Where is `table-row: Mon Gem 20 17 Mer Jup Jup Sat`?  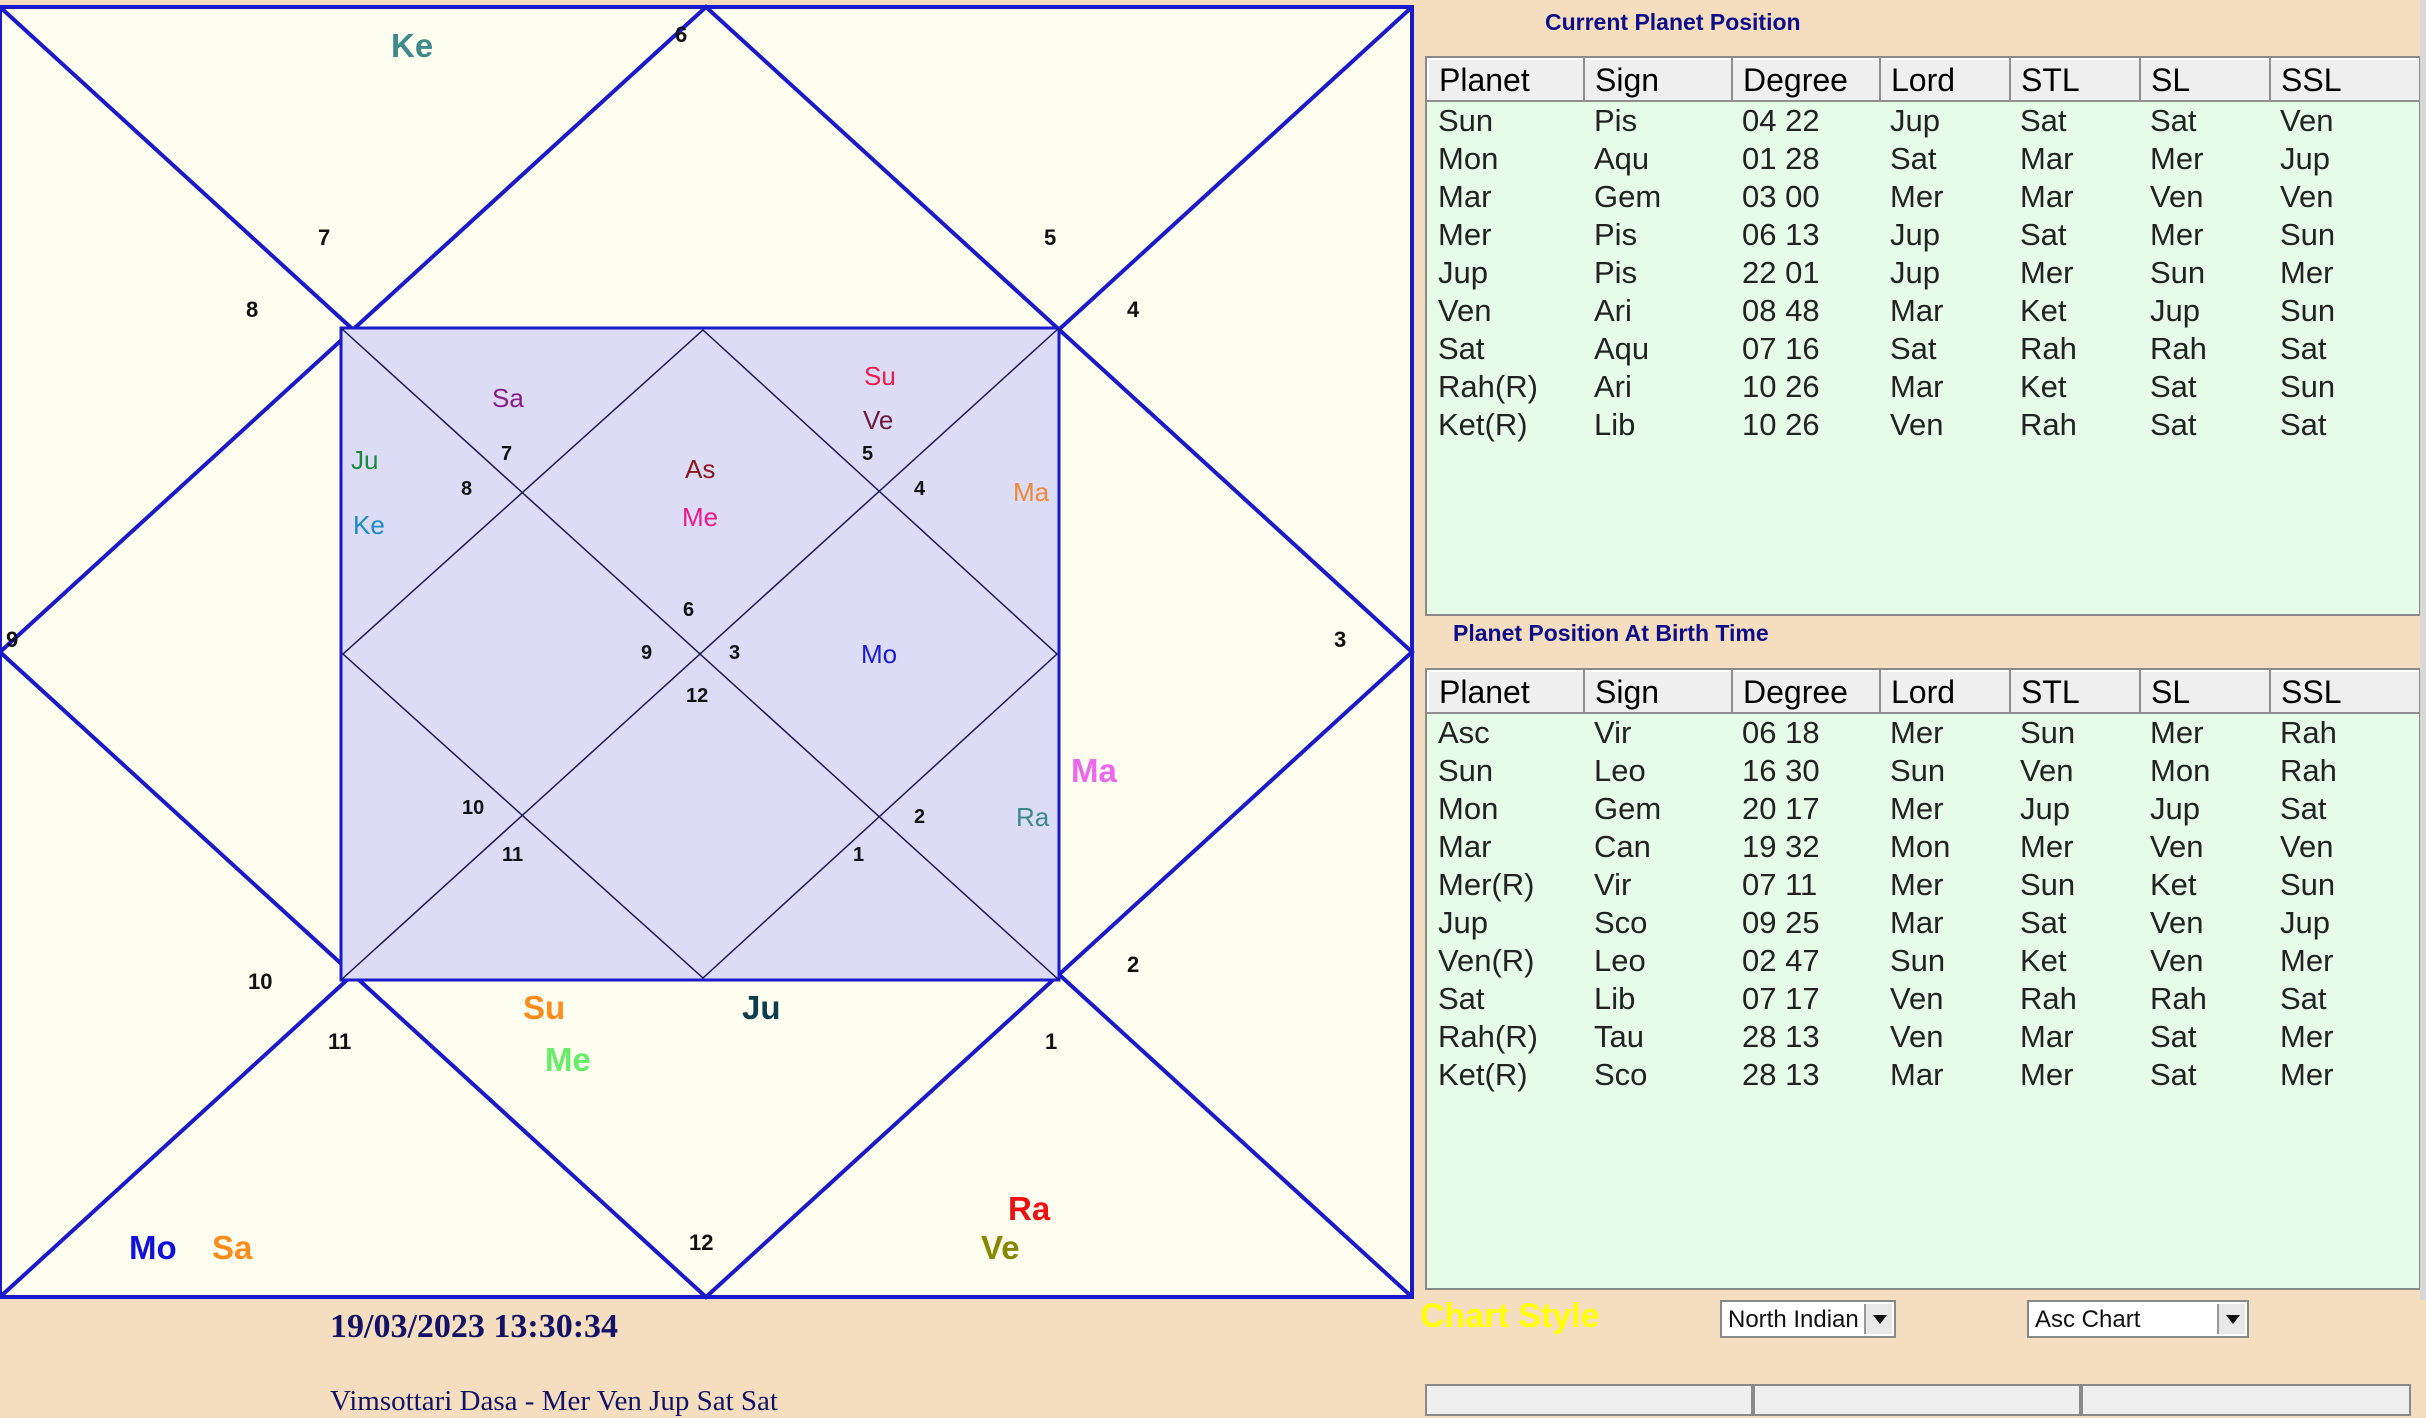 table-row: Mon Gem 20 17 Mer Jup Jup Sat is located at coordinates (1923, 809).